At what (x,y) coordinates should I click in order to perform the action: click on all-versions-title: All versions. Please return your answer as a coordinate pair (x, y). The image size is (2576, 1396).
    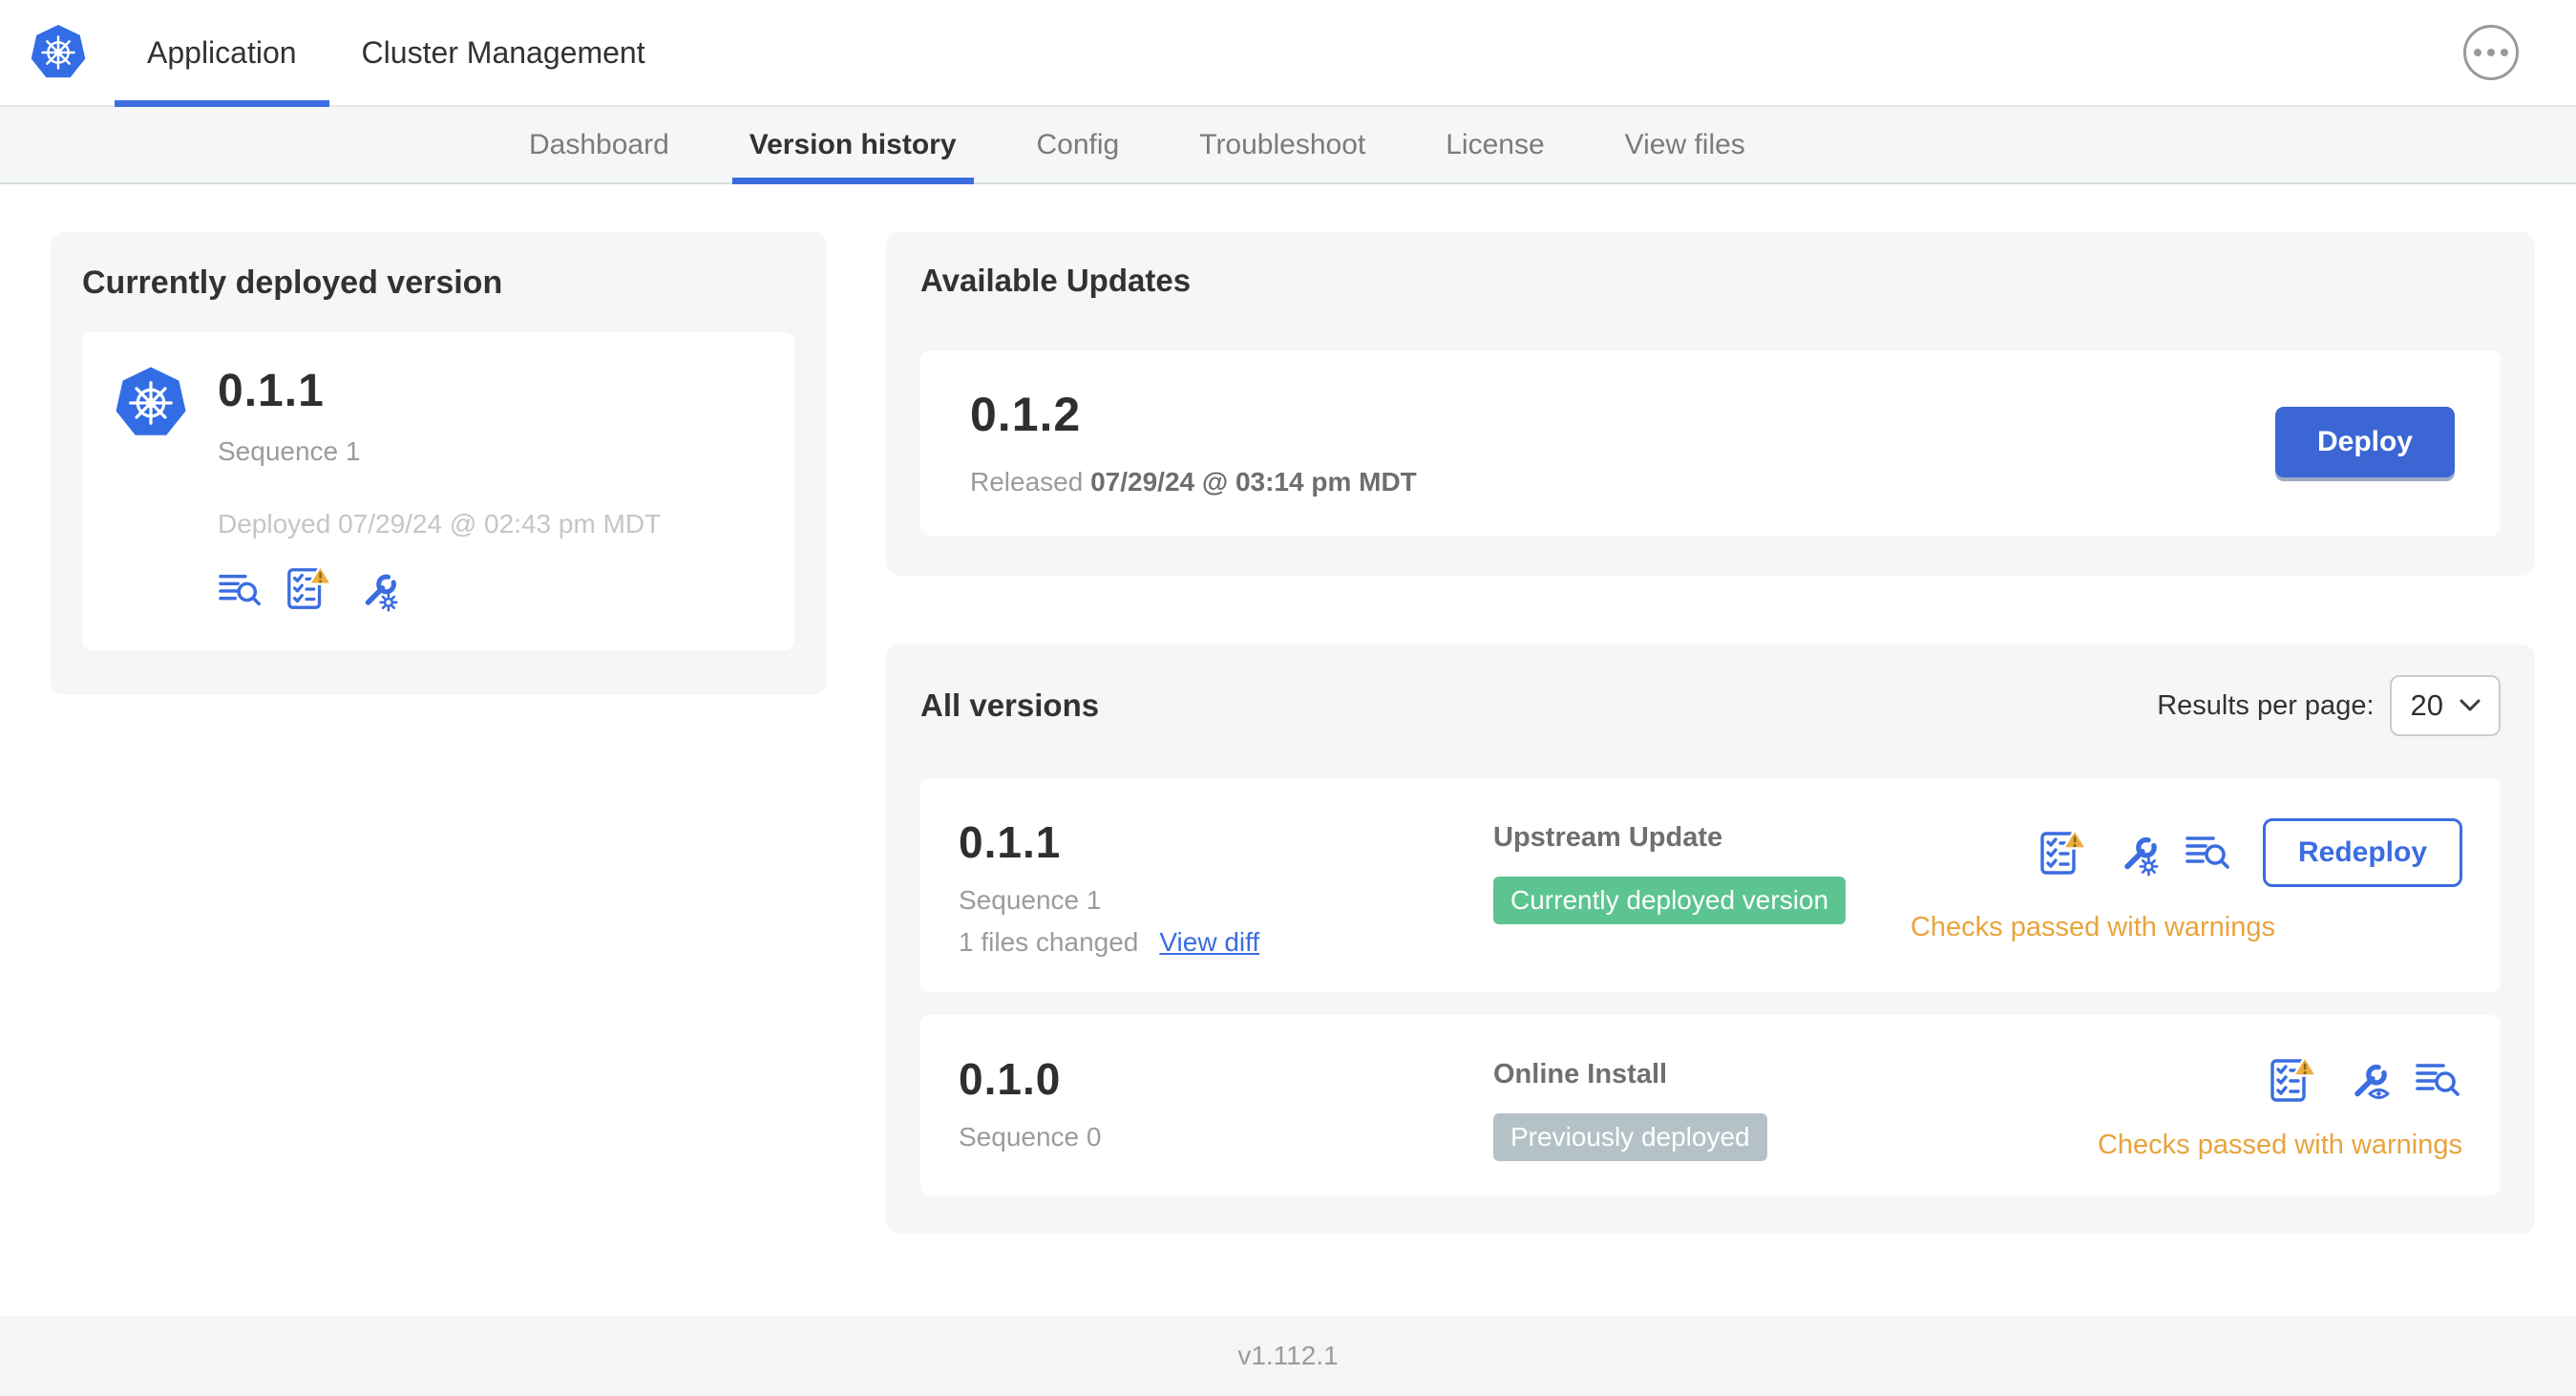
    Looking at the image, I should click on (1010, 705).